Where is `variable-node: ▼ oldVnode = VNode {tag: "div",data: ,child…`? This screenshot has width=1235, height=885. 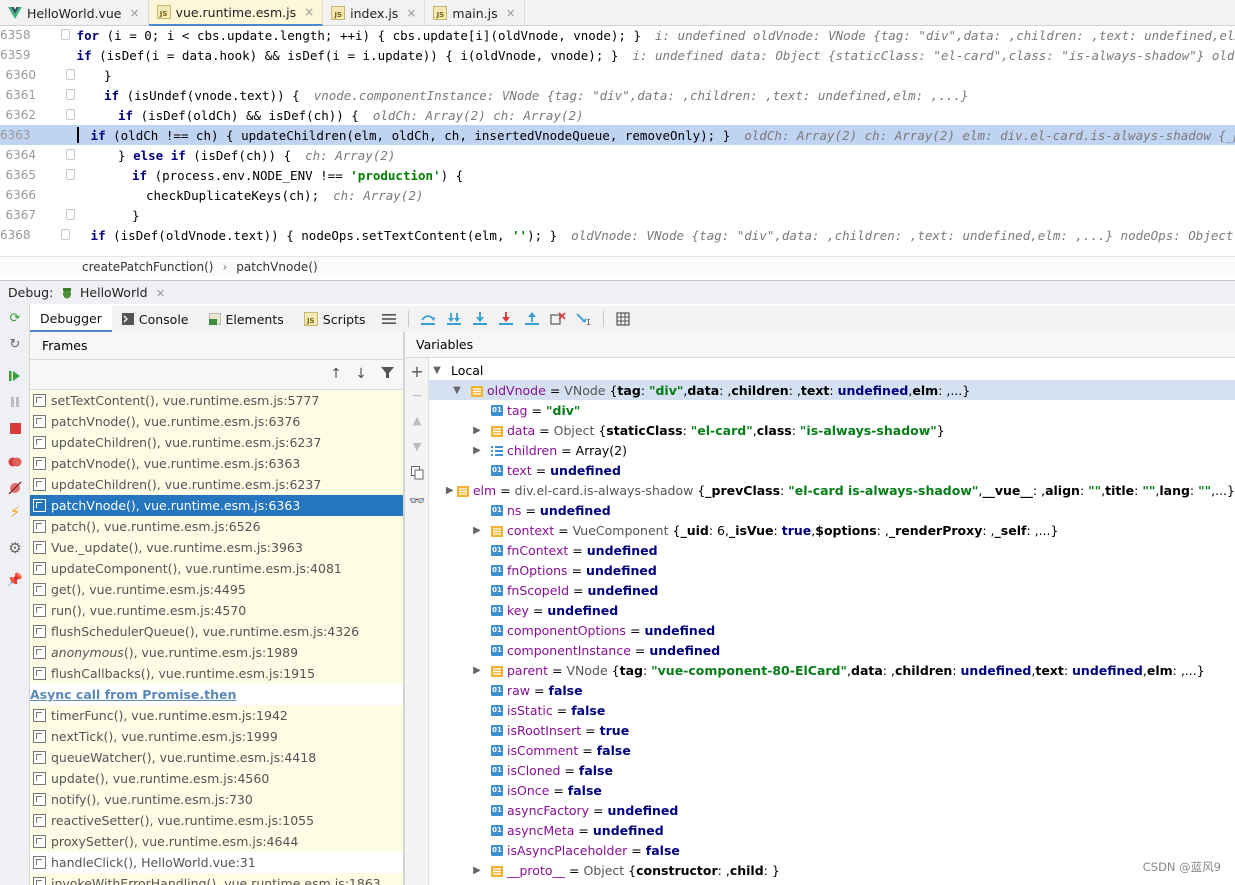 variable-node: ▼ oldVnode = VNode {tag: "div",data: ,child… is located at coordinates (832, 390).